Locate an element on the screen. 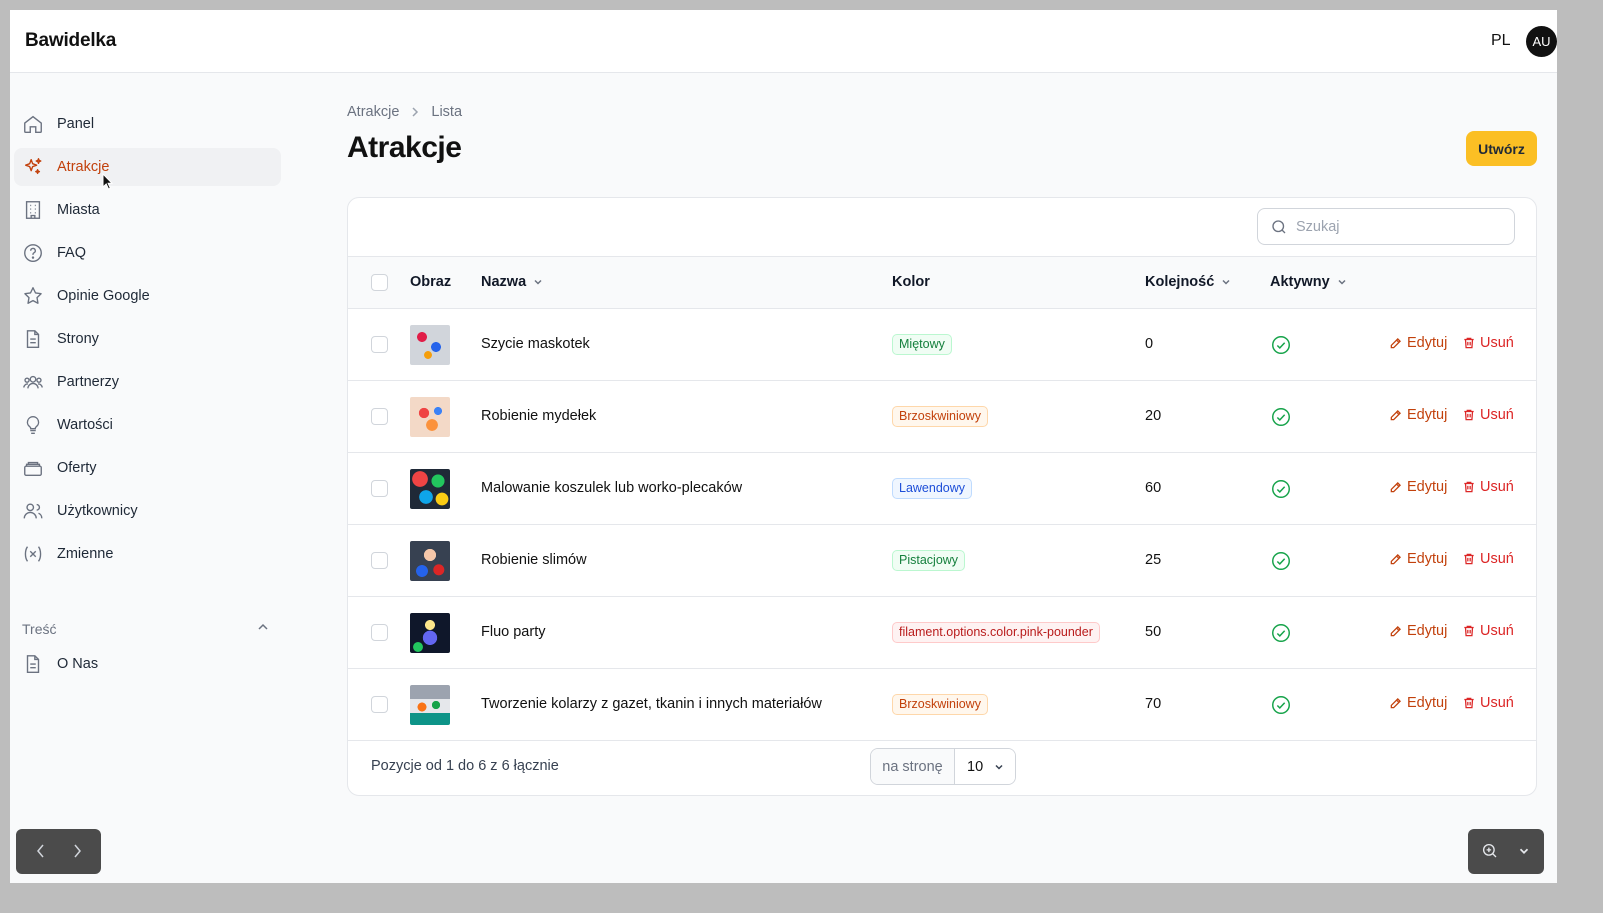  avatar: AU is located at coordinates (1541, 41).